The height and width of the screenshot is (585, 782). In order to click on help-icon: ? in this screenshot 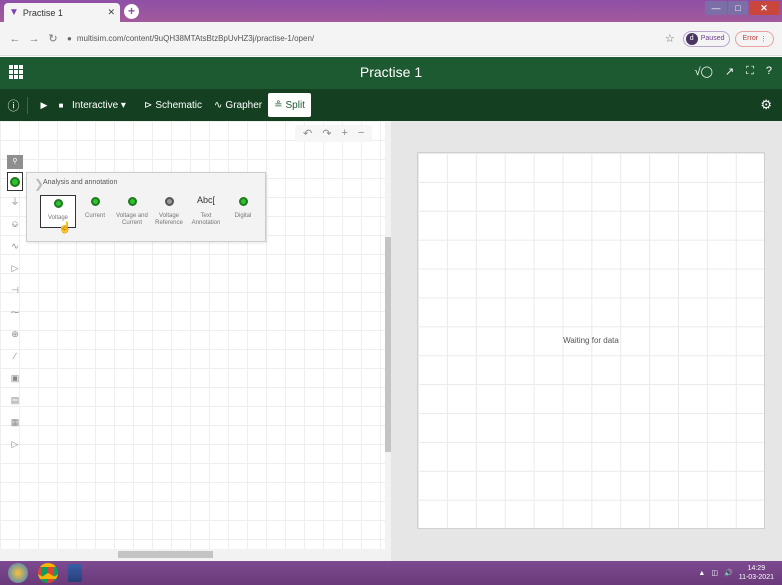, I will do `click(769, 71)`.